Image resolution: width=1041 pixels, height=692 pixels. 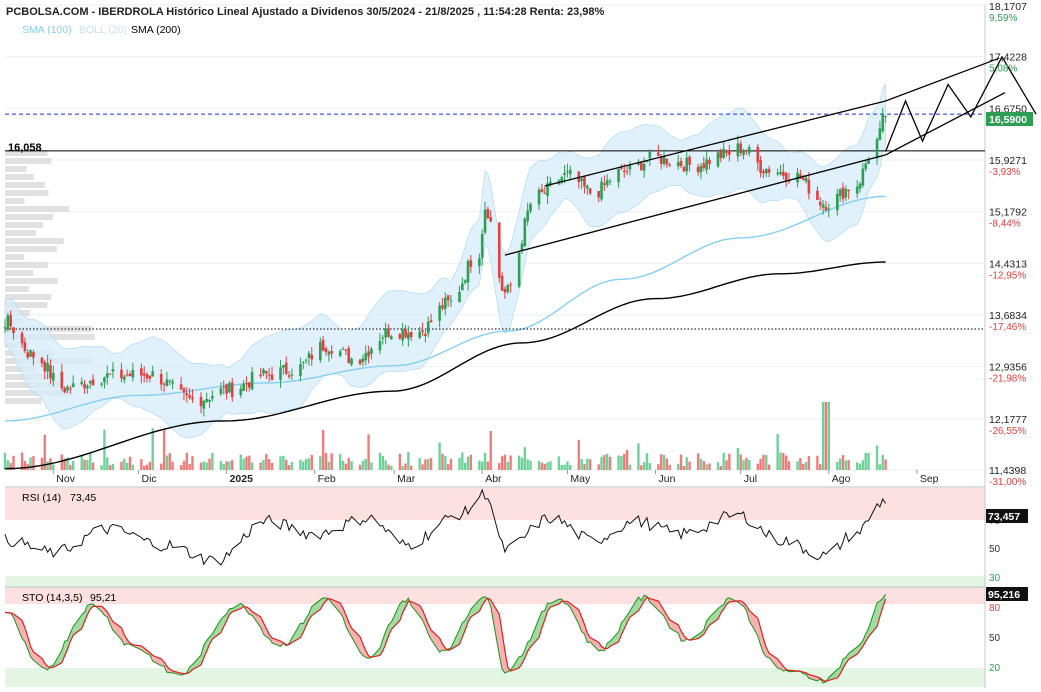 I want to click on y-tick-label: 12,9356, so click(x=1008, y=368).